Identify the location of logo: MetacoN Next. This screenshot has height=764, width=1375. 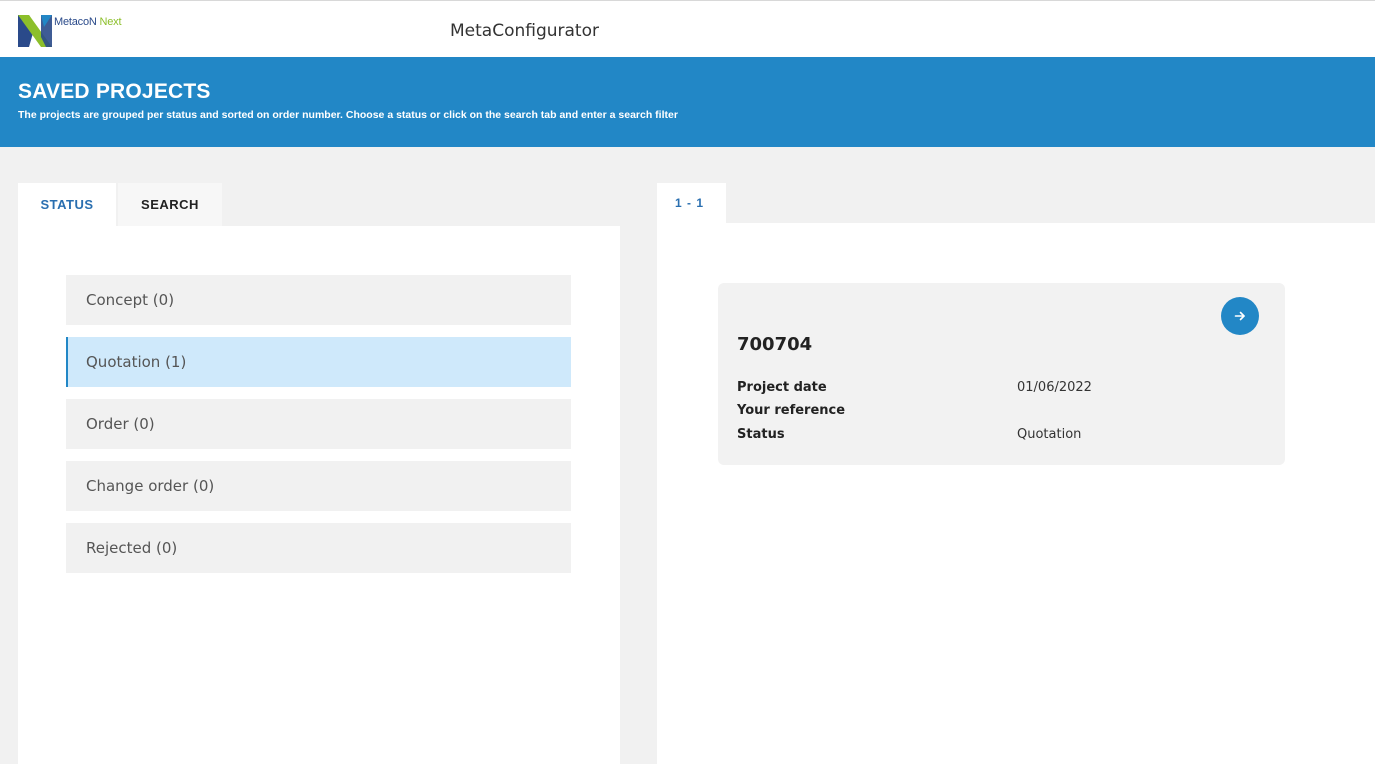
(70, 30).